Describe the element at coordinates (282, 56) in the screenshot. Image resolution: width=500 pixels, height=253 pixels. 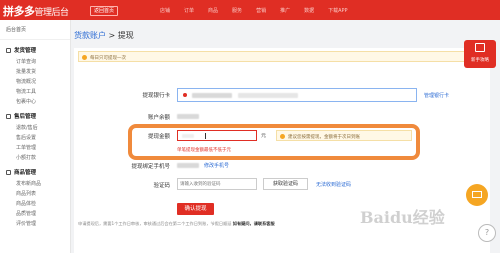
I see `daily-limit-tip: 每日只可提现一次` at that location.